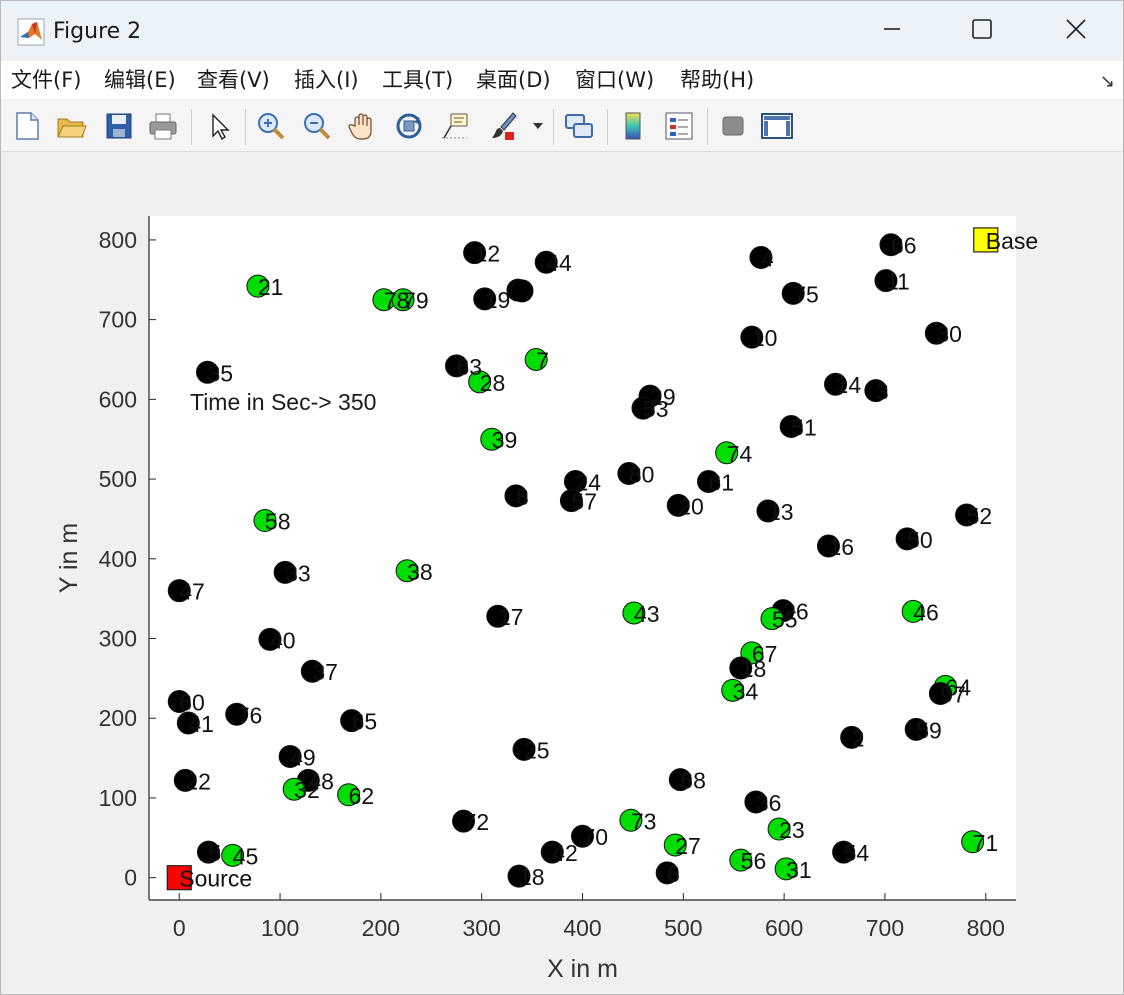 The height and width of the screenshot is (995, 1124). I want to click on zoom-out-button, so click(317, 126).